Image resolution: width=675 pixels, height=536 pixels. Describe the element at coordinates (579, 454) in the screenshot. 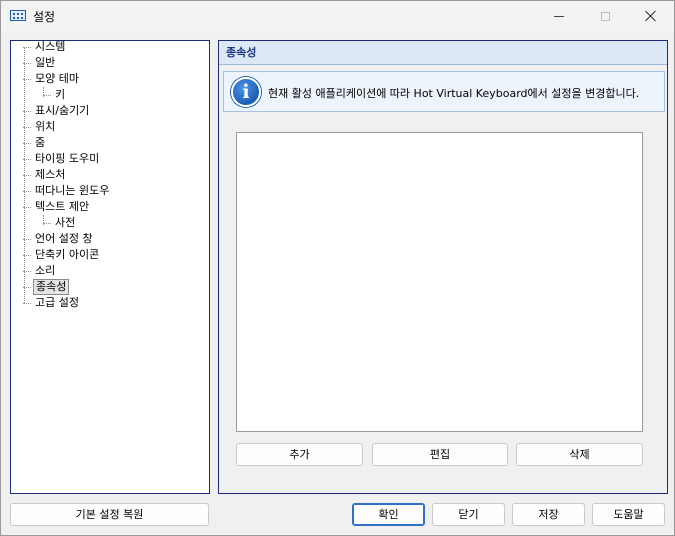

I see `delete-button: 삭제` at that location.